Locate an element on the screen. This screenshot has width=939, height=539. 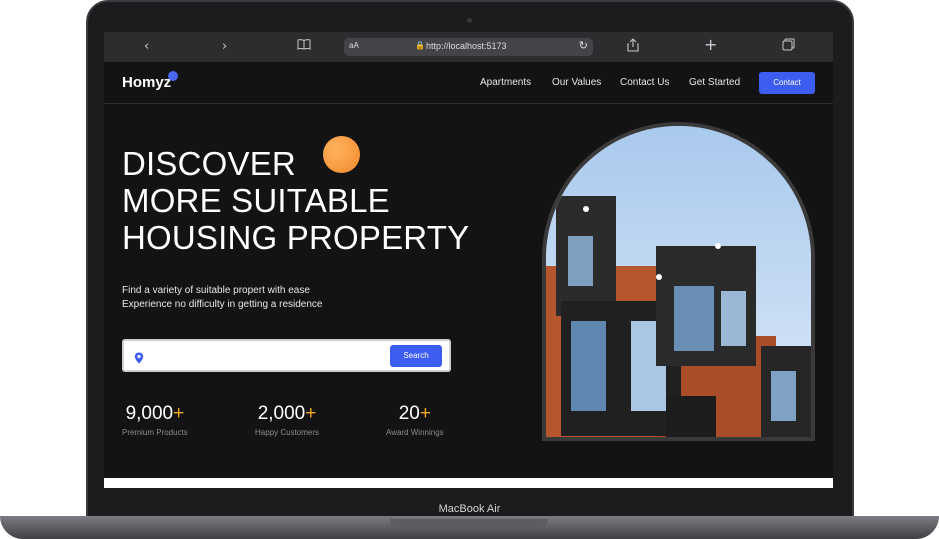
search-input is located at coordinates (269, 357).